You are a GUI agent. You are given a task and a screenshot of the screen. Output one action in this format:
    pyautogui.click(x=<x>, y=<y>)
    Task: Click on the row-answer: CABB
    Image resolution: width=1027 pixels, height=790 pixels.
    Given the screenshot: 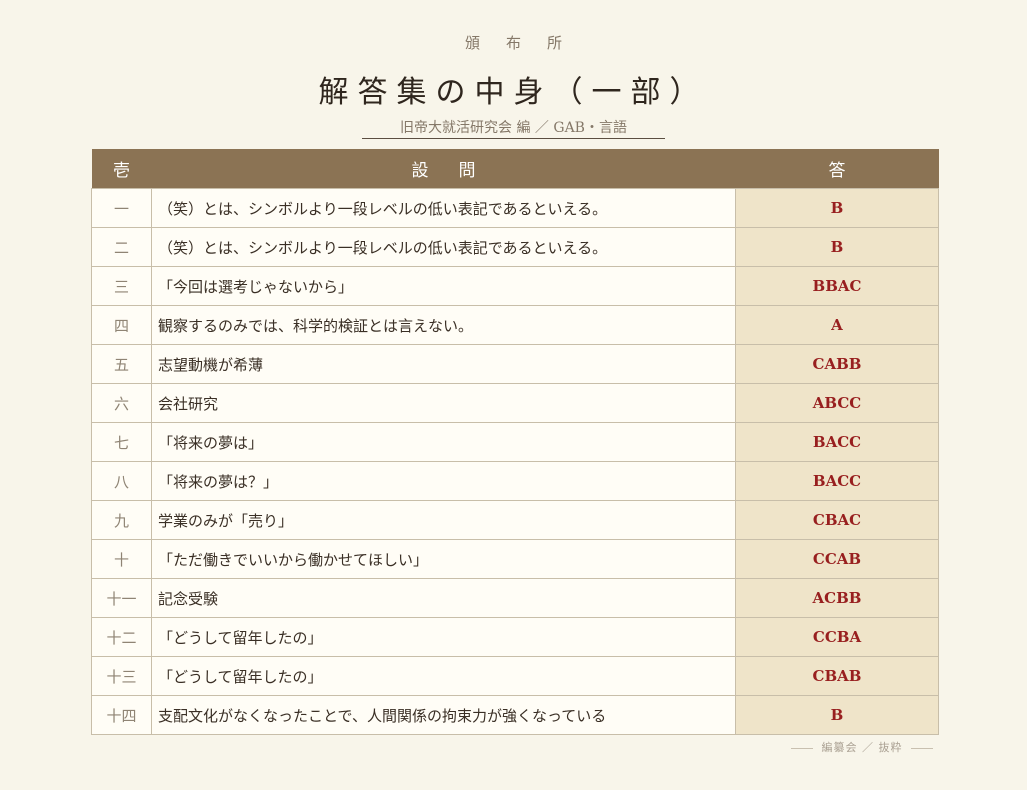 What is the action you would take?
    pyautogui.click(x=837, y=364)
    